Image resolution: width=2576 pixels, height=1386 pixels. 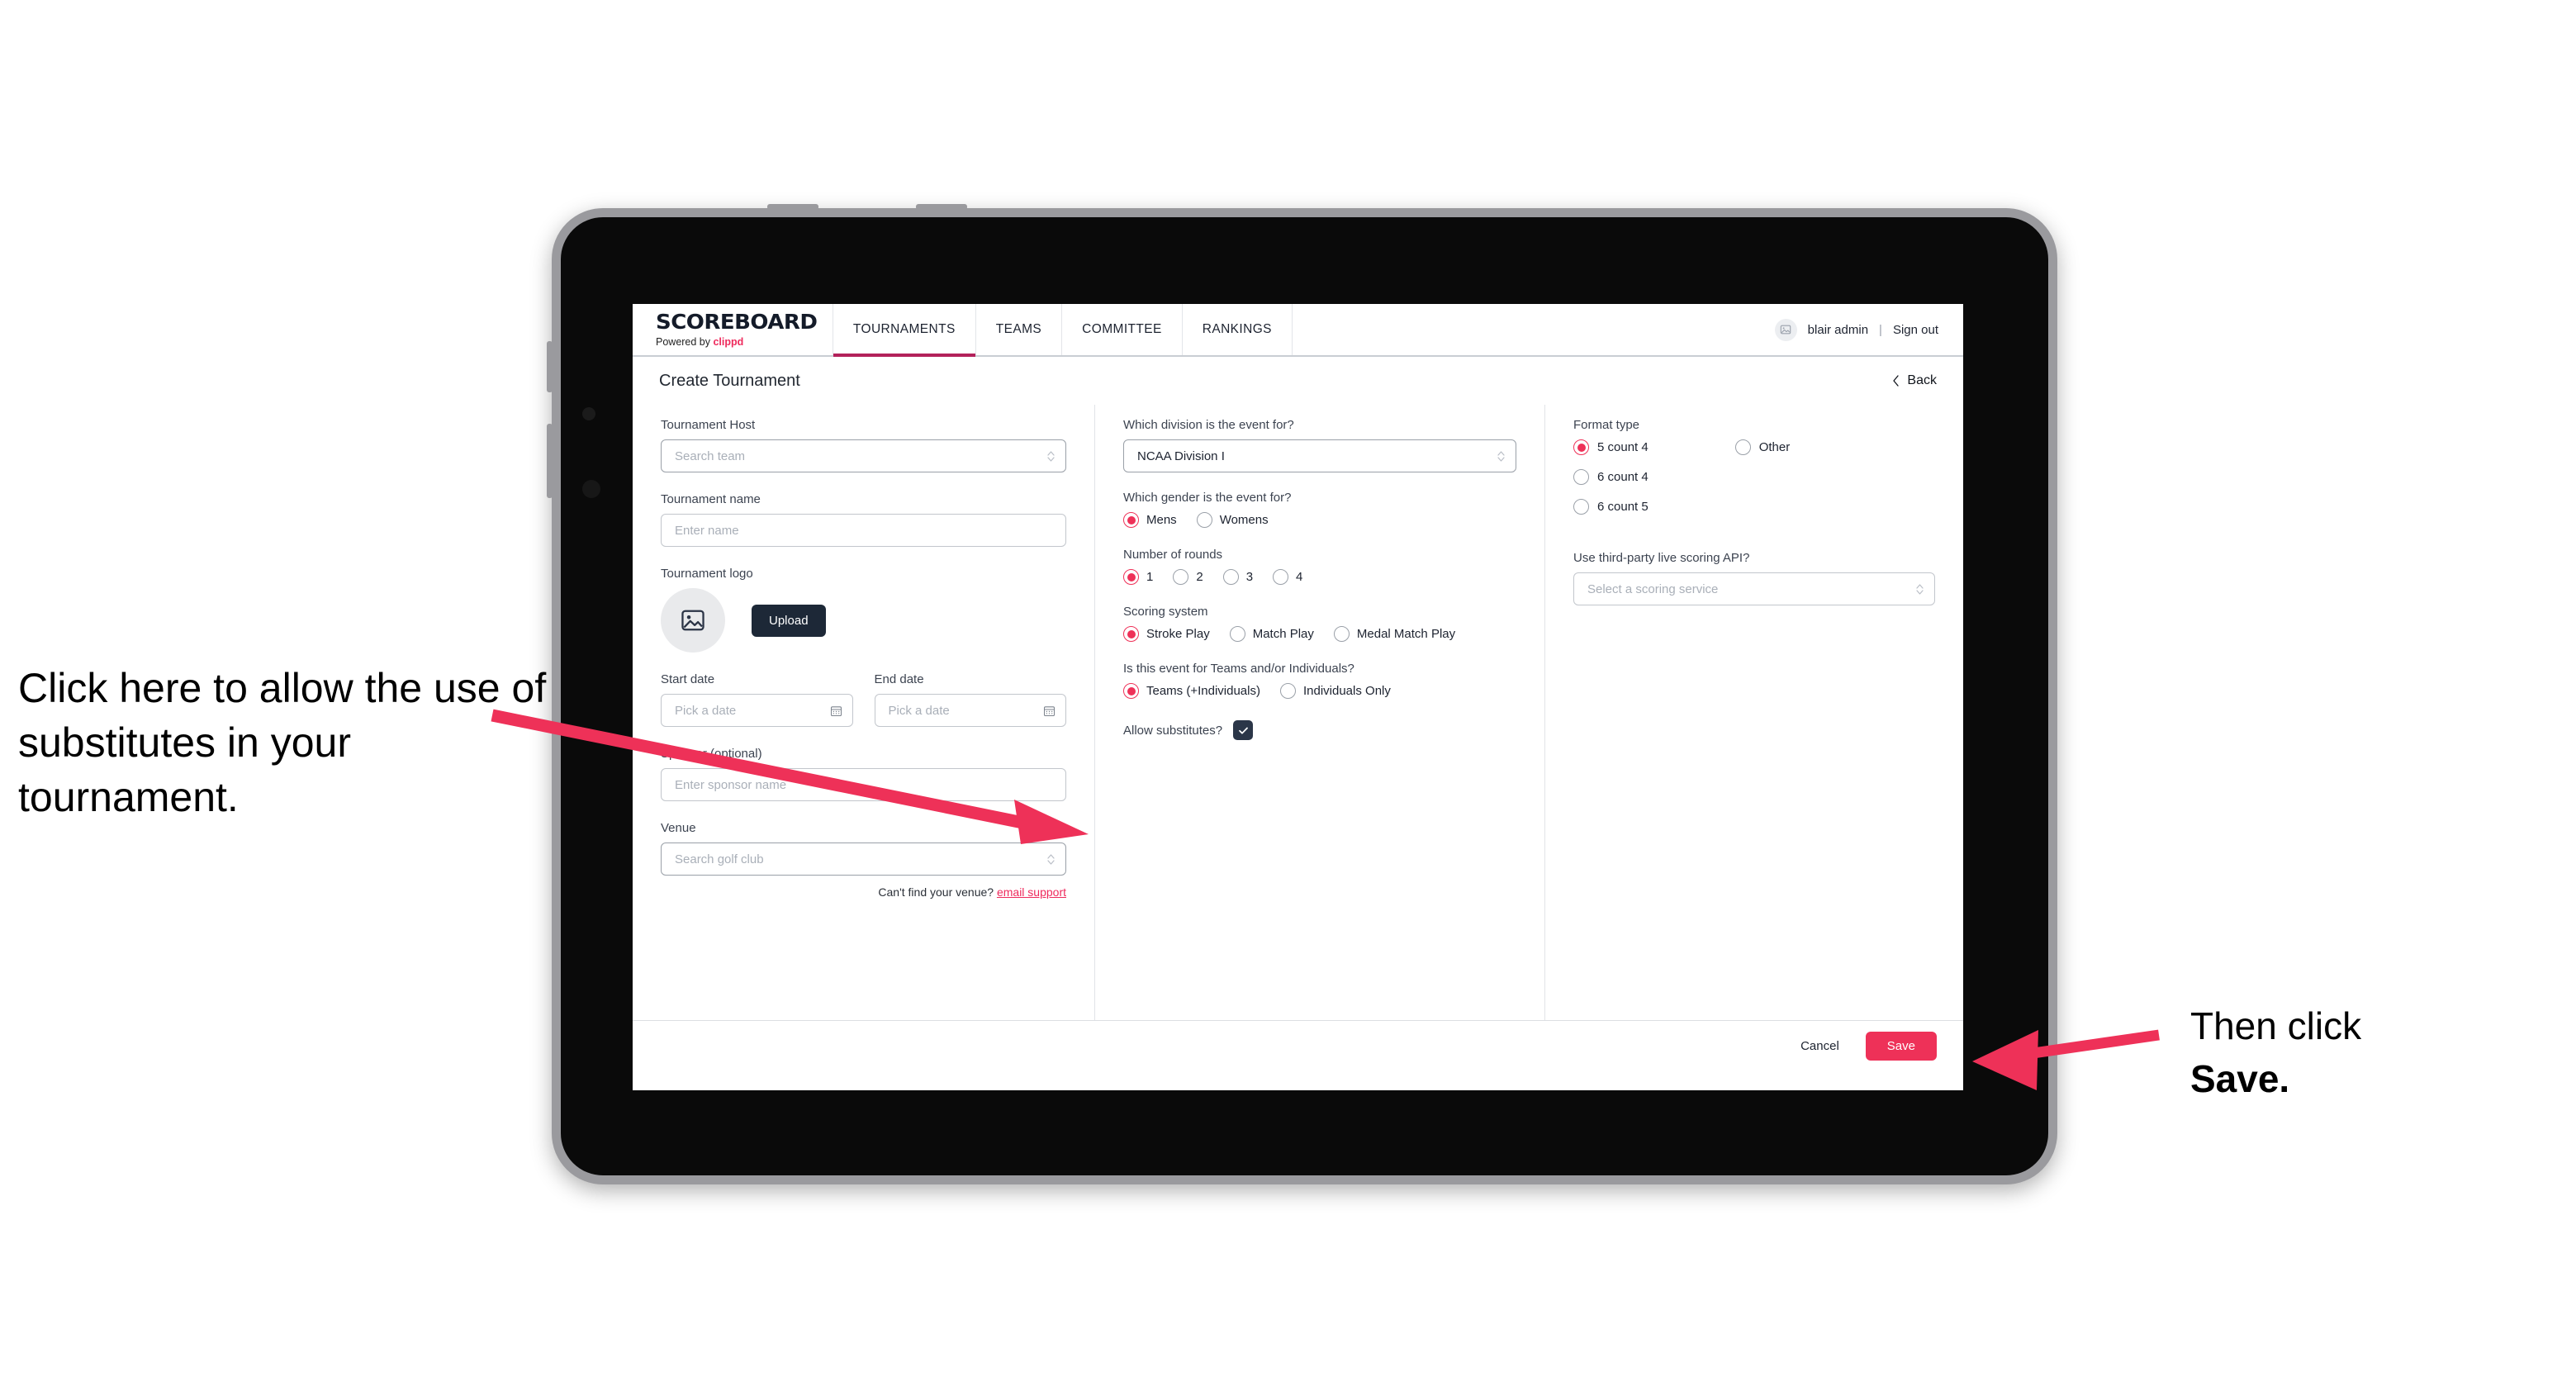 What do you see at coordinates (711, 754) in the screenshot?
I see `sponsor-label: Sponsor (optional)` at bounding box center [711, 754].